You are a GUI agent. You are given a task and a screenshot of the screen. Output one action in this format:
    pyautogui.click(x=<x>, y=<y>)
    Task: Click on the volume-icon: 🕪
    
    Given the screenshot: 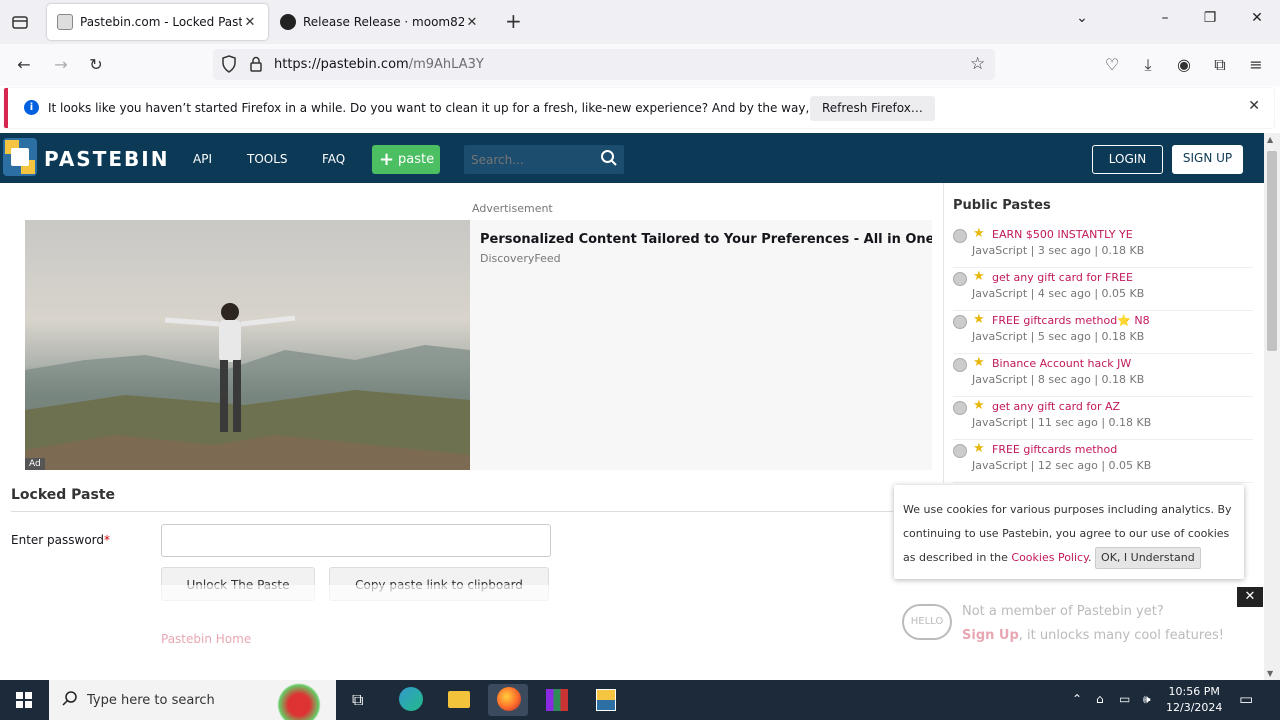 What is the action you would take?
    pyautogui.click(x=1147, y=699)
    